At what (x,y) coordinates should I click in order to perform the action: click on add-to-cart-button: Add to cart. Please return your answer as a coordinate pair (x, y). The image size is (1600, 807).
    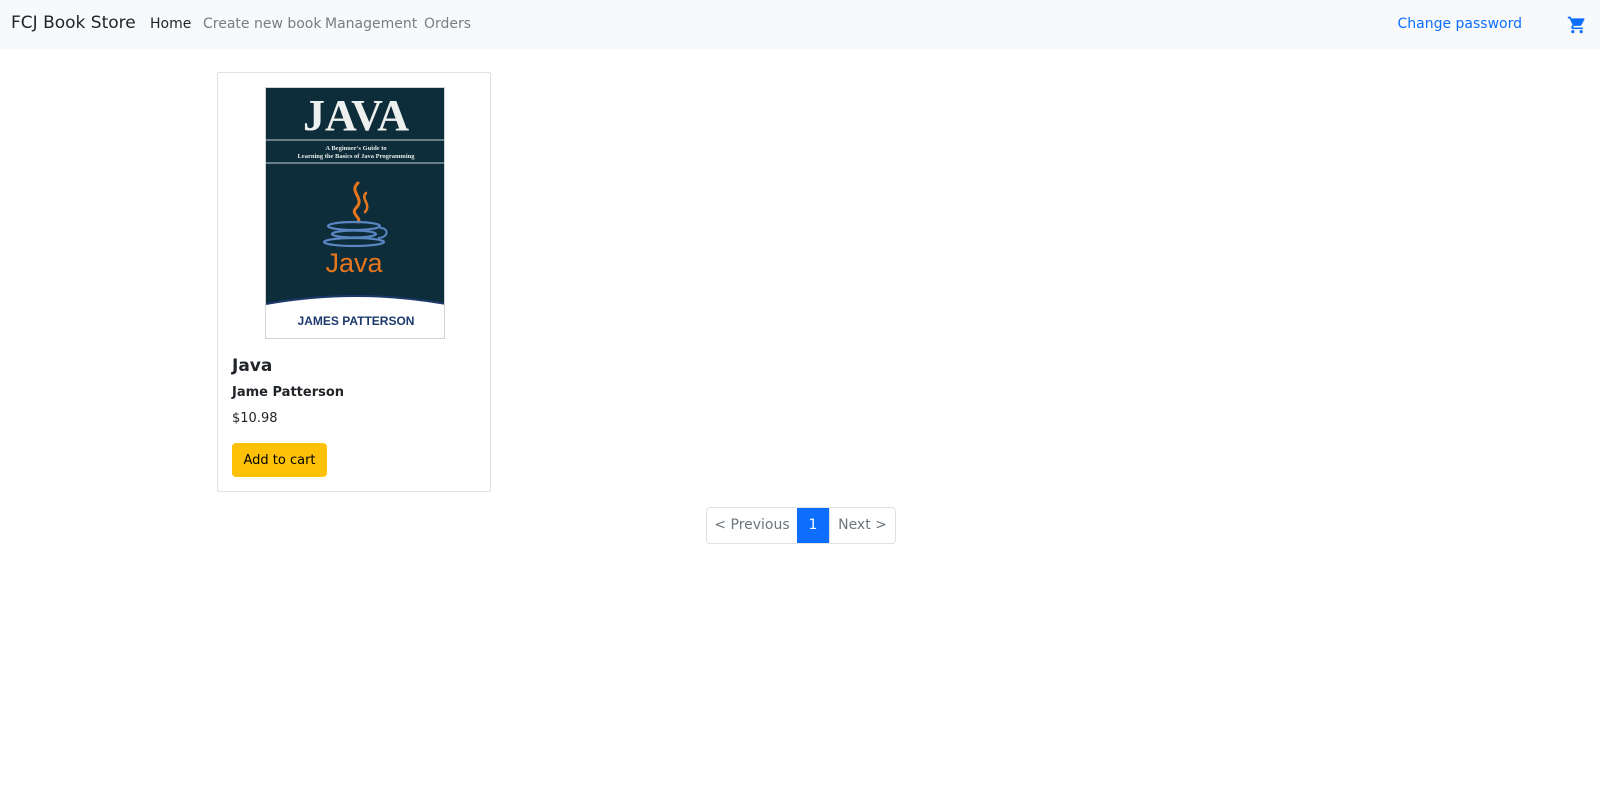
    Looking at the image, I should click on (279, 460).